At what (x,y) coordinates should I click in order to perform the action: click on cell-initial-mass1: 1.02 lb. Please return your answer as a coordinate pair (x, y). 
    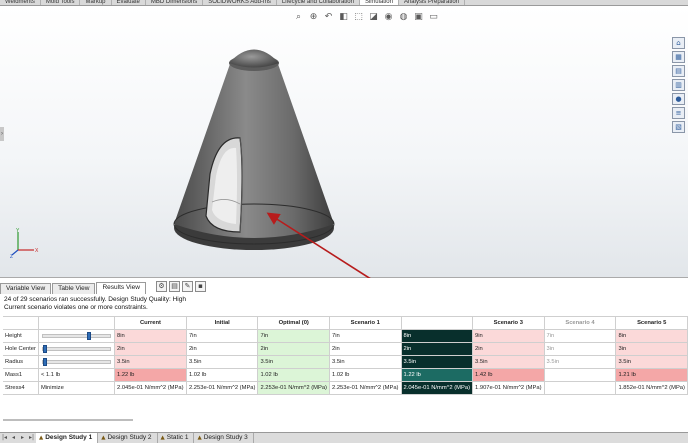
    Looking at the image, I should click on (222, 375).